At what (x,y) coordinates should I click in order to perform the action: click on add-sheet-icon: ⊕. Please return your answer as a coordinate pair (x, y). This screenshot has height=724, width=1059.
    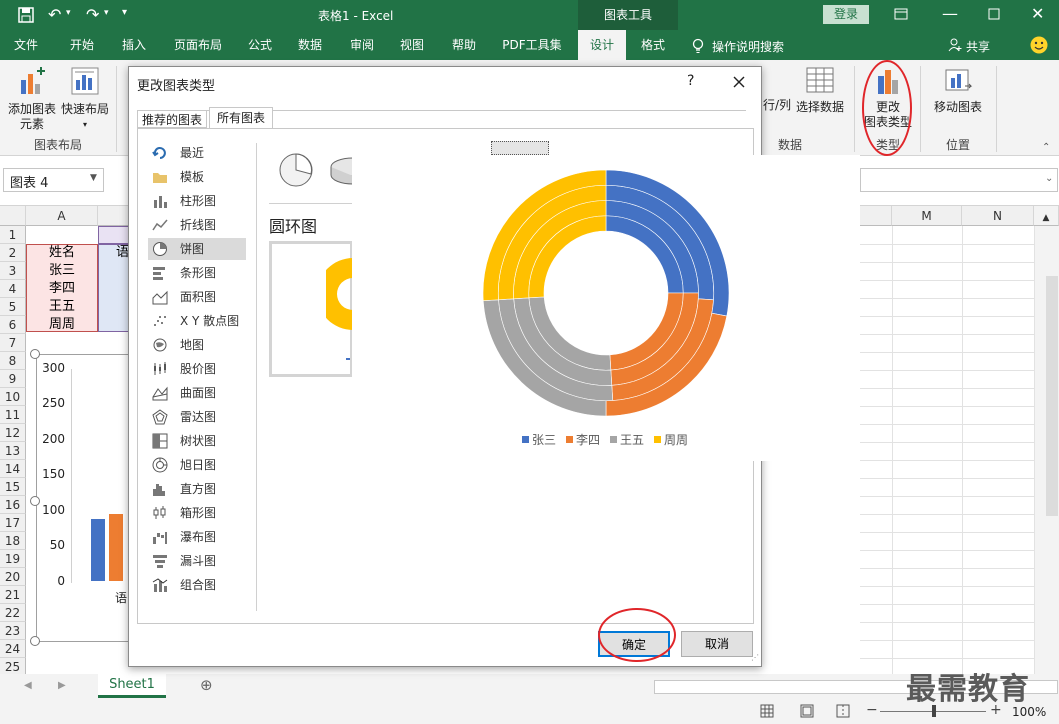
    Looking at the image, I should click on (206, 685).